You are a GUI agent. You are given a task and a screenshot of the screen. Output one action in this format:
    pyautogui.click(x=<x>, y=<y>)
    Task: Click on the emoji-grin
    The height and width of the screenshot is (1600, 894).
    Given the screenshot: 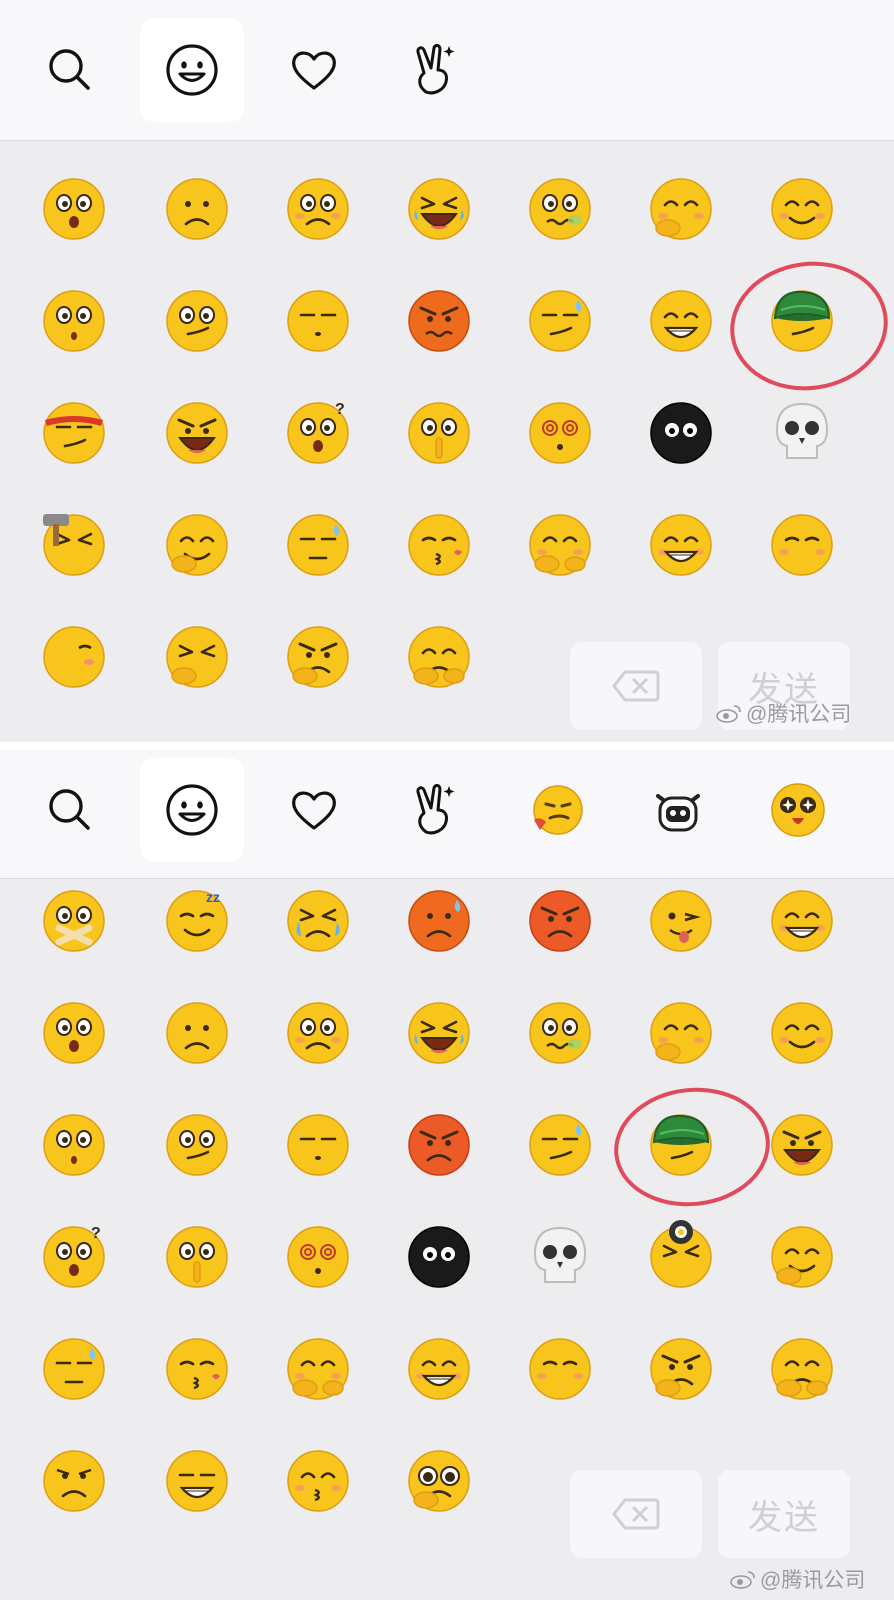 What is the action you would take?
    pyautogui.click(x=681, y=321)
    